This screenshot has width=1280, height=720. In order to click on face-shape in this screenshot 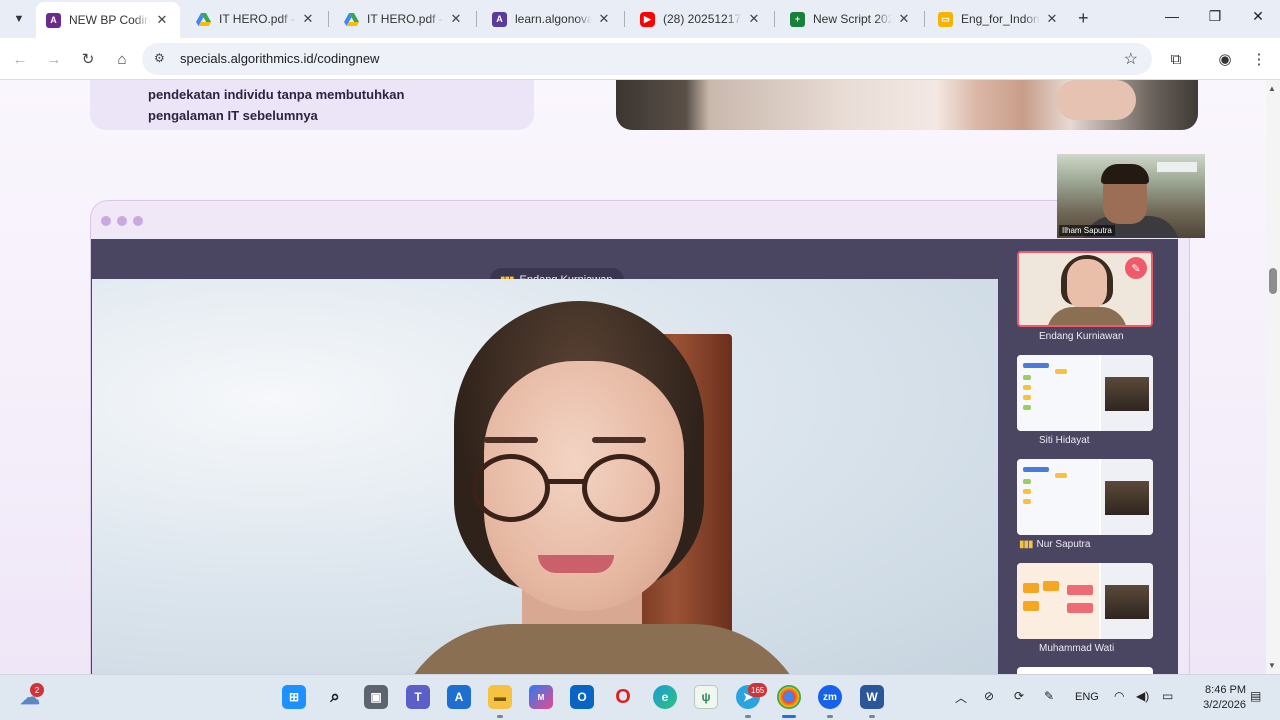, I will do `click(1087, 285)`.